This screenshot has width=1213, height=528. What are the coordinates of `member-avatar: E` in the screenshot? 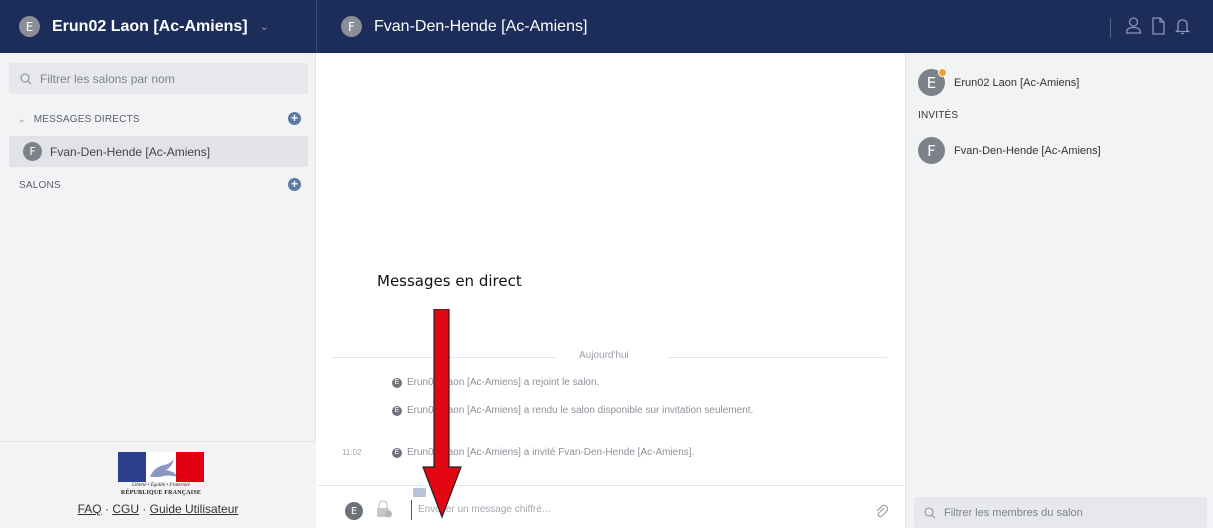 It's located at (932, 82).